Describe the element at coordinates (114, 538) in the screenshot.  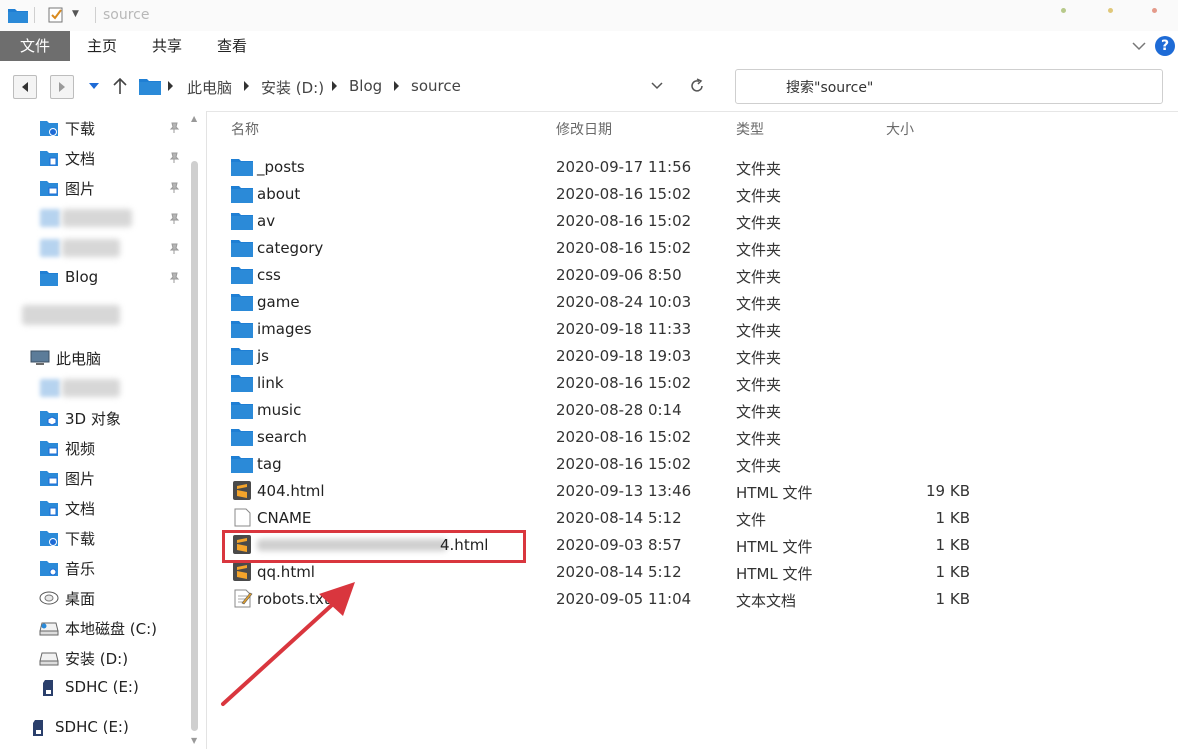
I see `nav-item-downloads-pc: 下载` at that location.